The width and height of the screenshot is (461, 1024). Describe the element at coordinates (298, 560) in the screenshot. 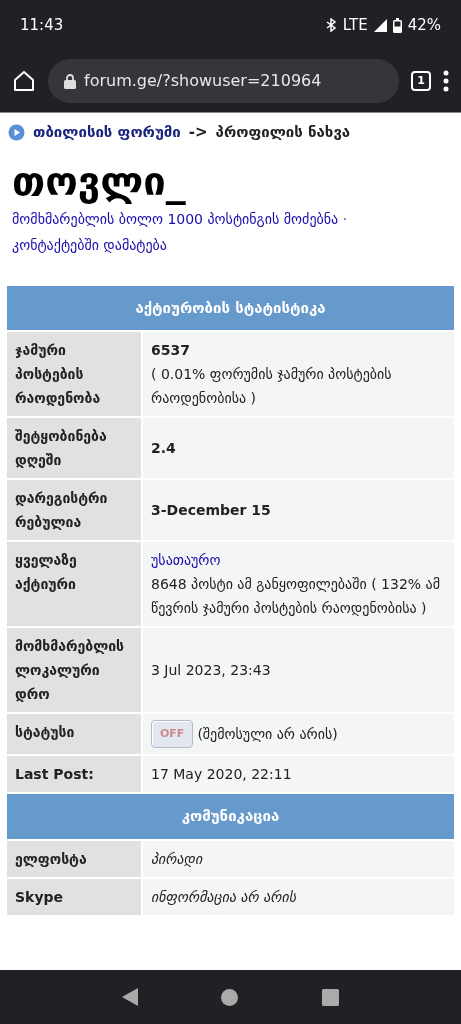

I see `forum-link: უსათაურო` at that location.